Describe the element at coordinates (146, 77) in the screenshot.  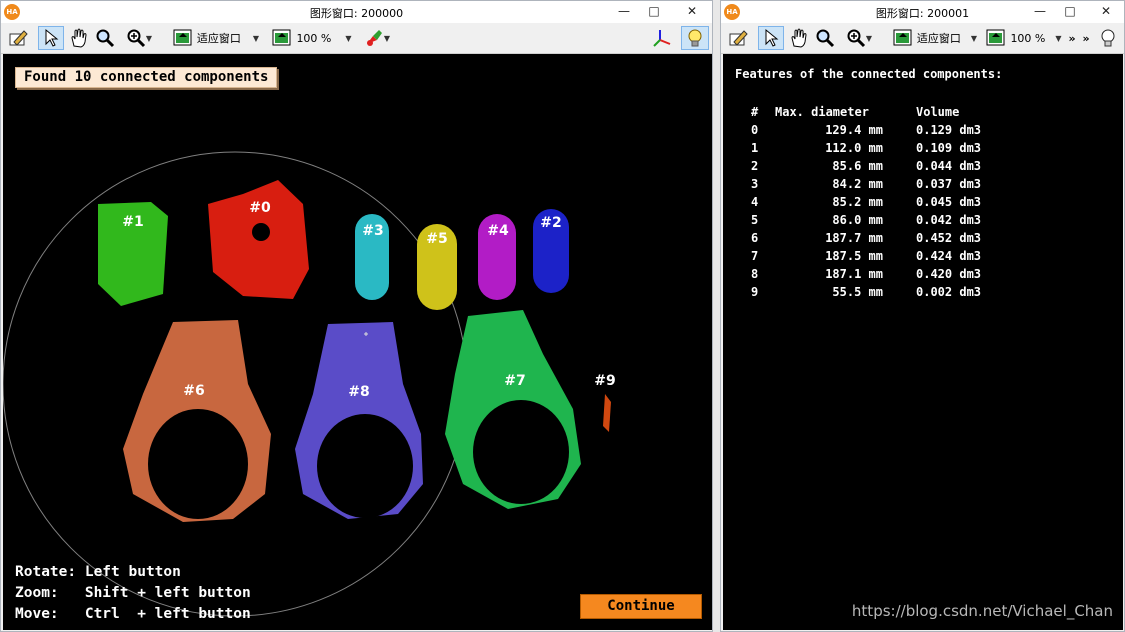
I see `found-components-message: Found 10 connected components` at that location.